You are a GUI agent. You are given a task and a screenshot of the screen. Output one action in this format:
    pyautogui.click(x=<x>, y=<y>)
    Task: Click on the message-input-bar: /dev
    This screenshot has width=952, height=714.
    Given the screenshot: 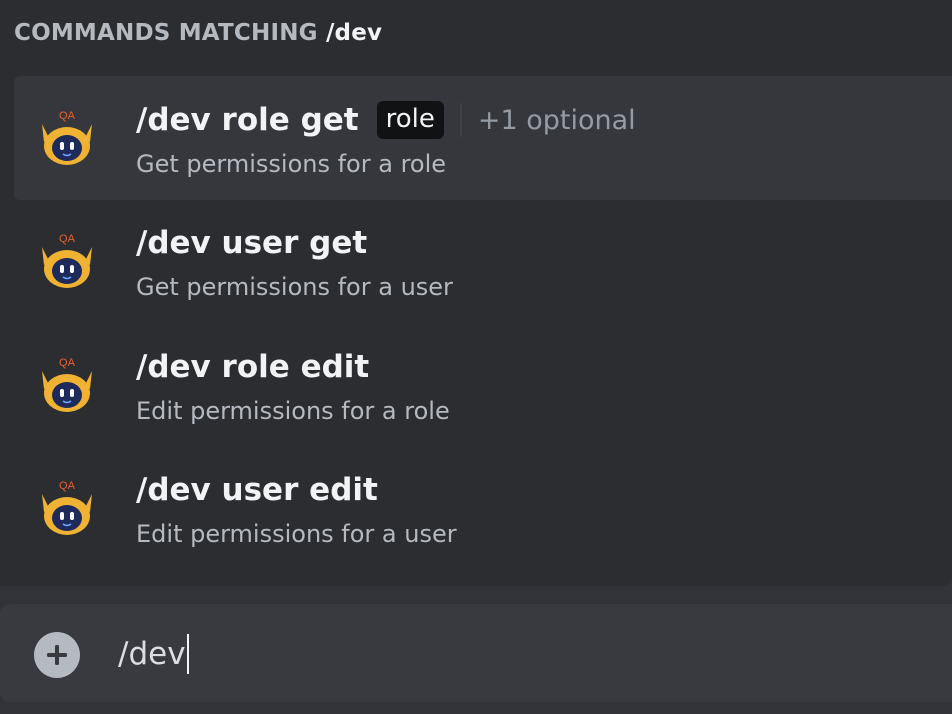 What is the action you would take?
    pyautogui.click(x=476, y=653)
    